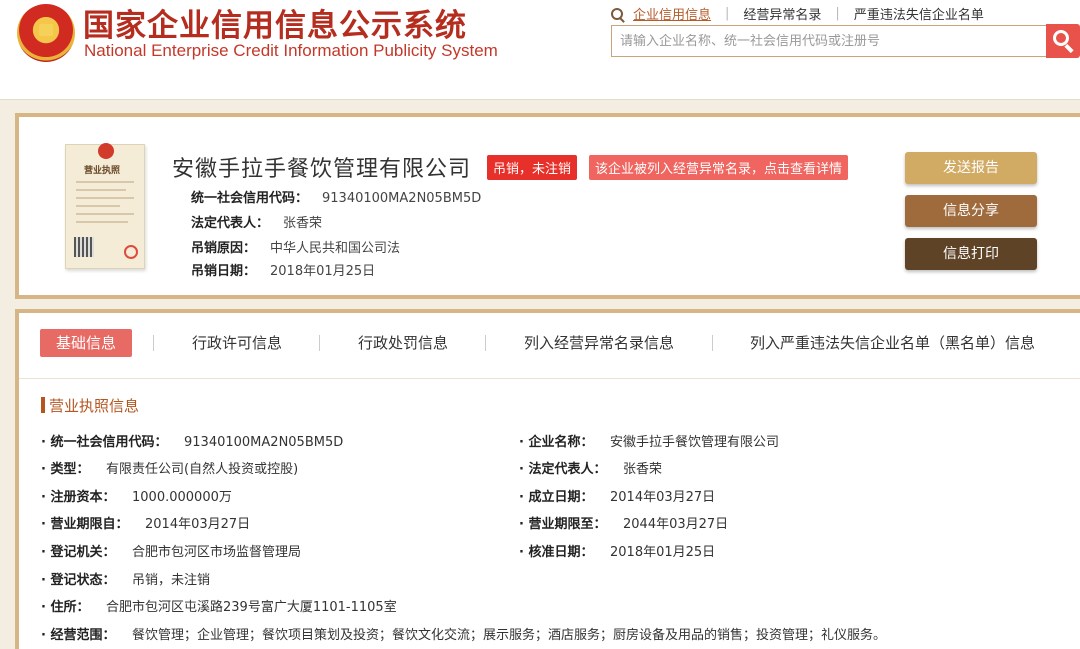  Describe the element at coordinates (126, 580) in the screenshot. I see `field-reg-status: · 登记状态： 吊销，未注销` at that location.